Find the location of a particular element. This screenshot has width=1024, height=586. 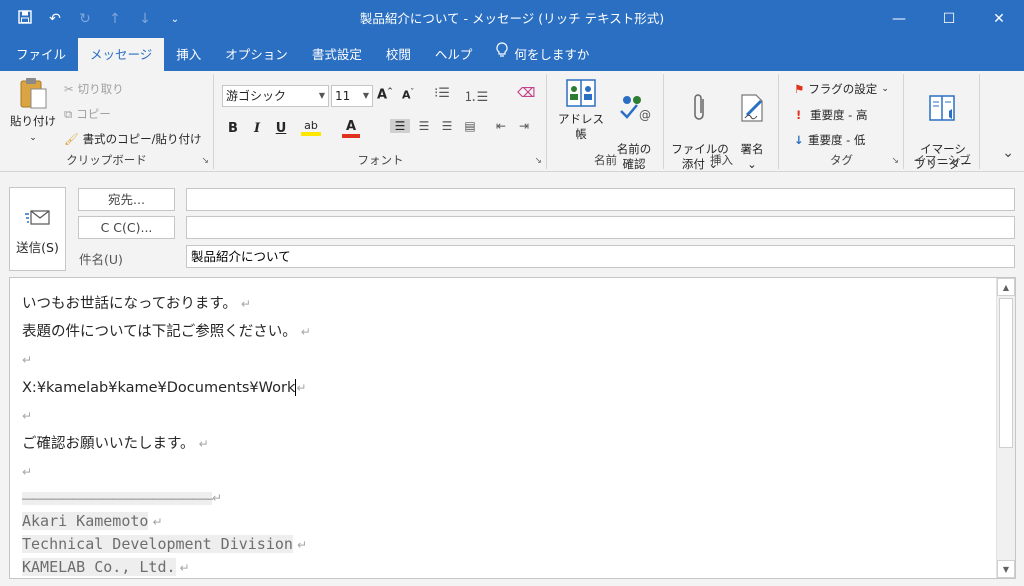

align-right-icon: ☰ is located at coordinates (447, 126).